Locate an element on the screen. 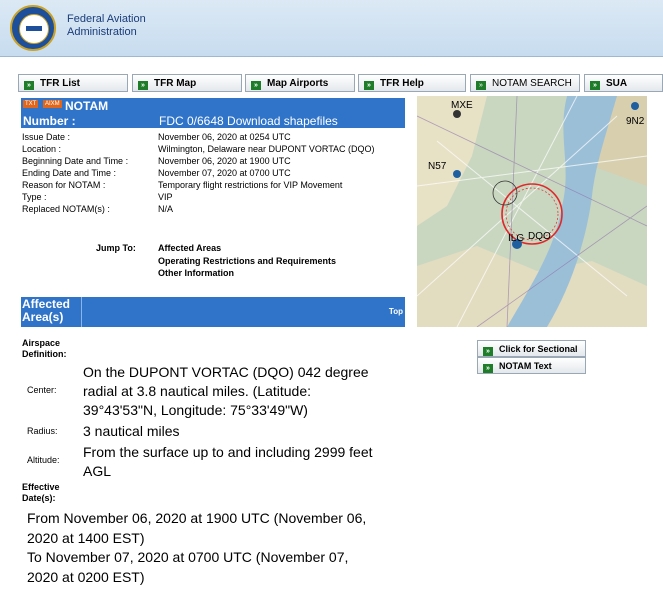  map-label-n57: N57 is located at coordinates (437, 166).